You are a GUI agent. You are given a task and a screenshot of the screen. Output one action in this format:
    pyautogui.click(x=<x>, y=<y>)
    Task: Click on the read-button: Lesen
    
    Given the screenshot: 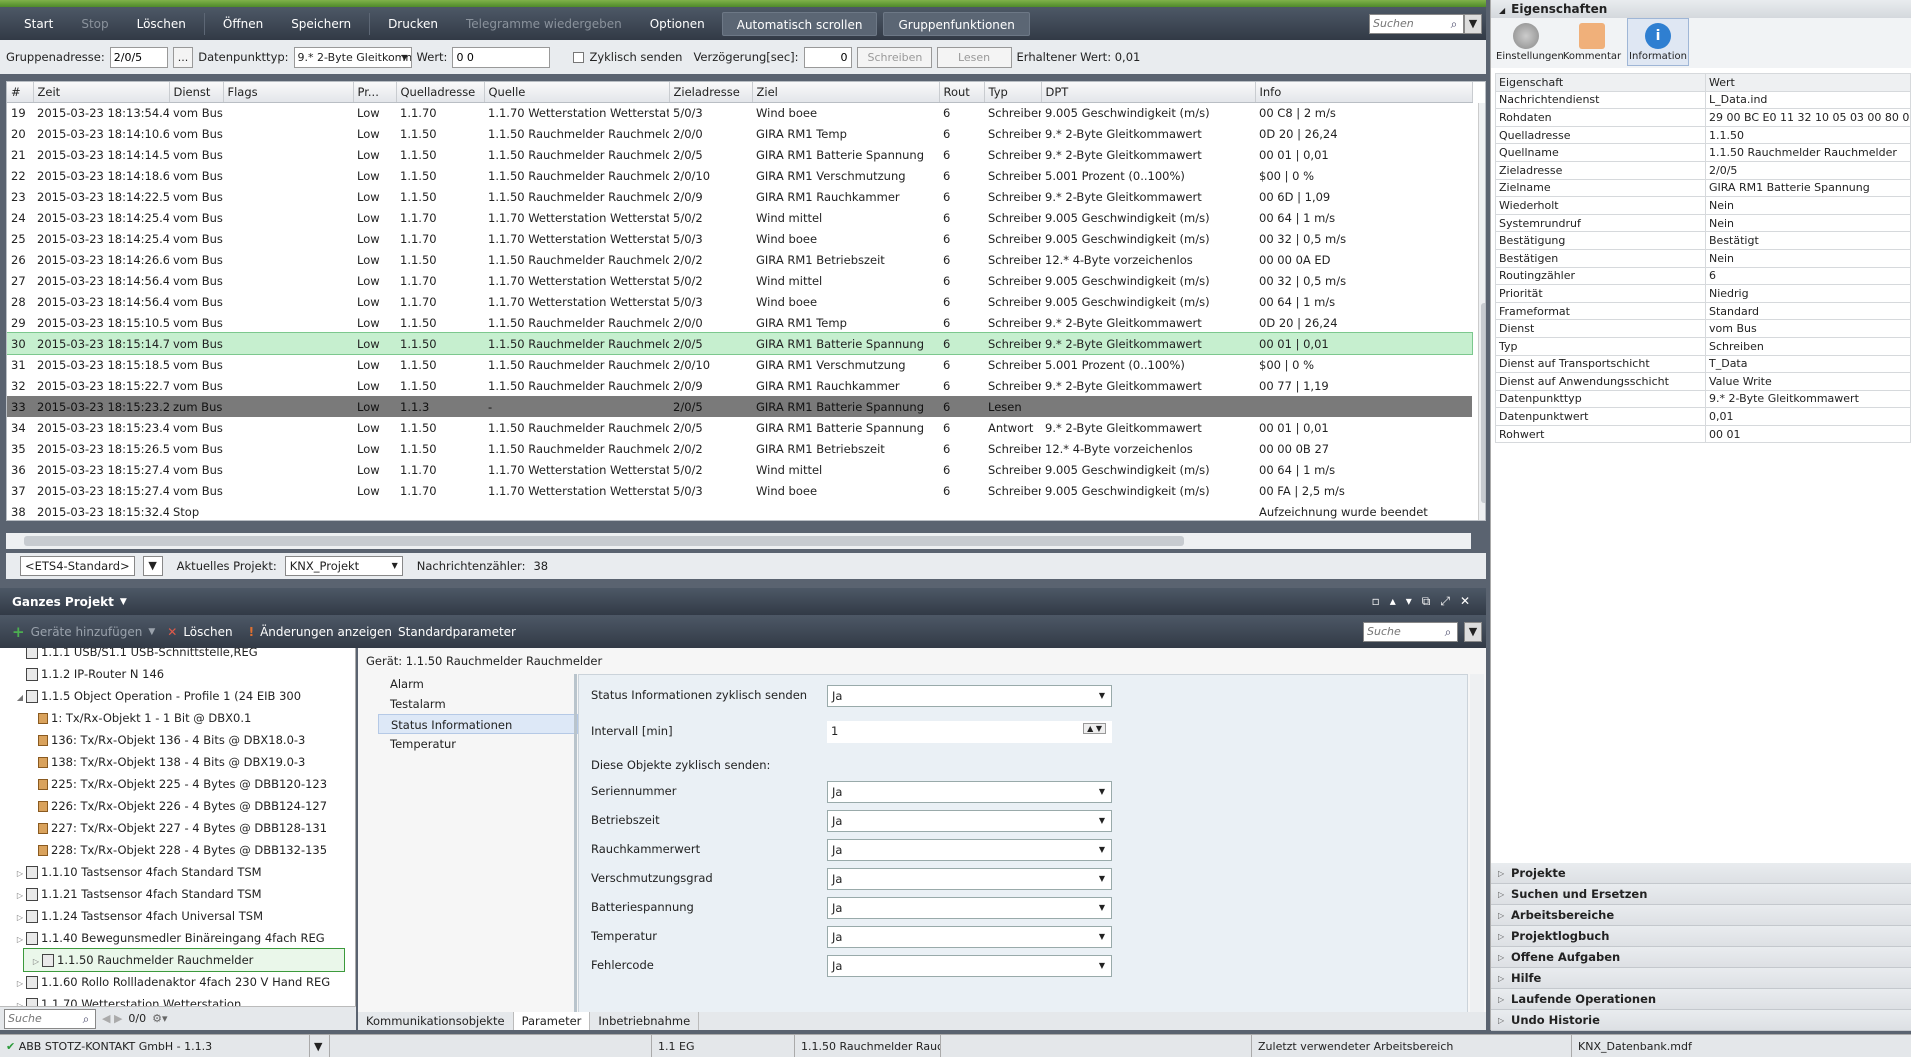 What is the action you would take?
    pyautogui.click(x=974, y=57)
    